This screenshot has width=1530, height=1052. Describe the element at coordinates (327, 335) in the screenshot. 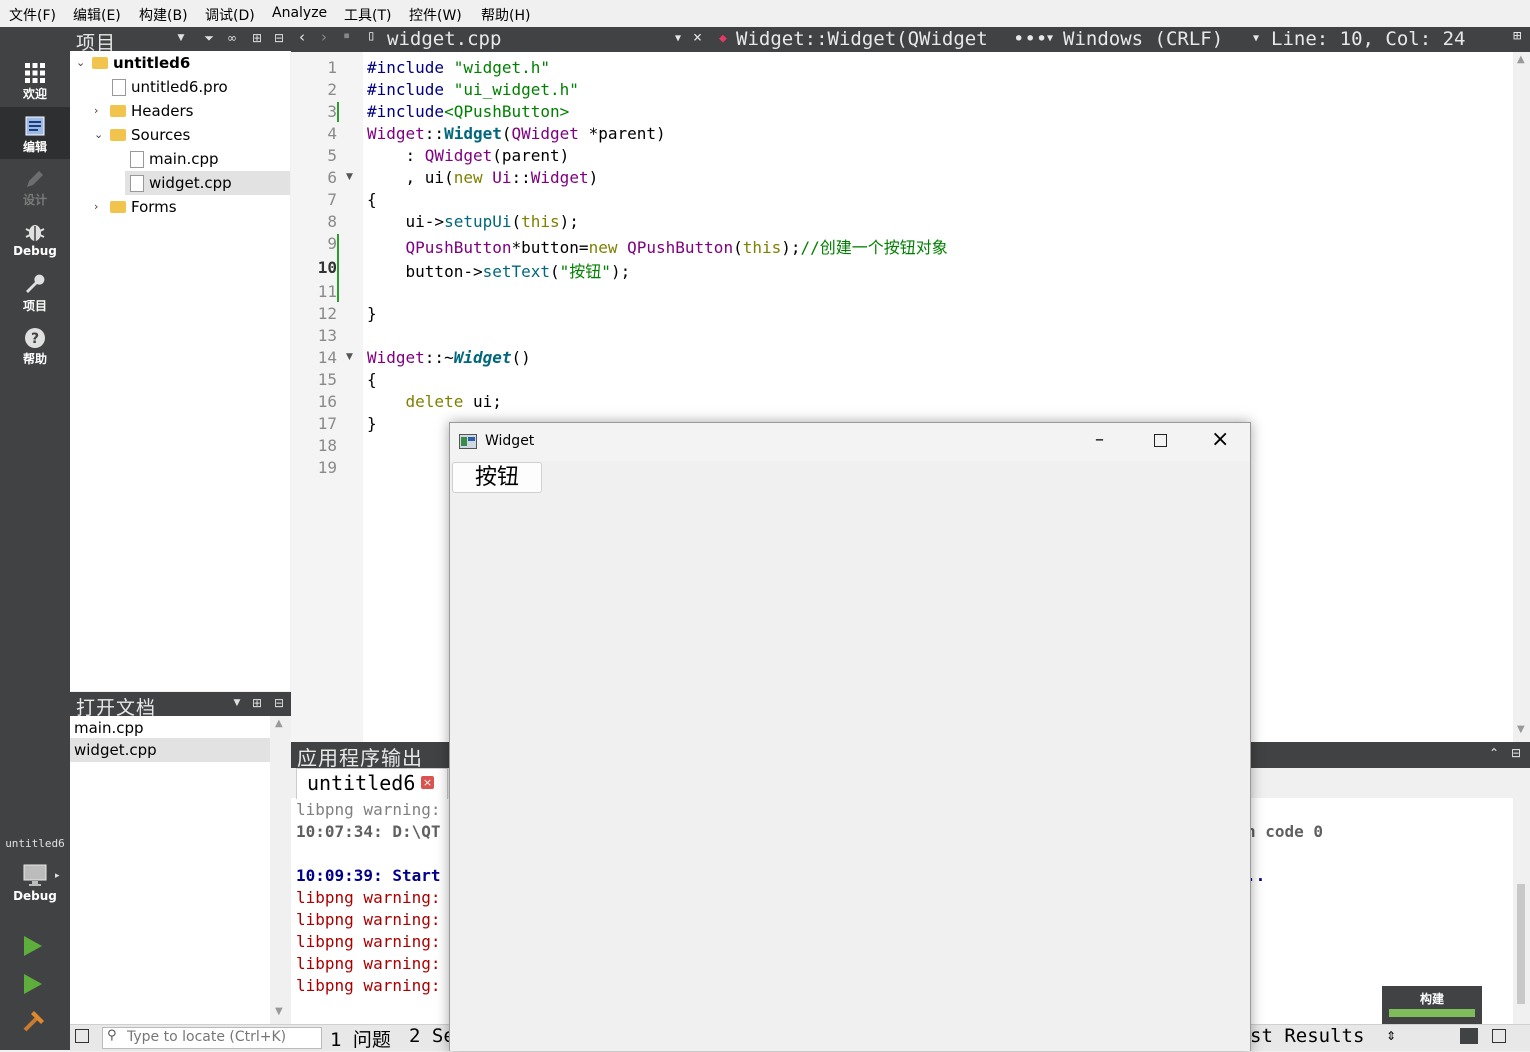

I see `line-number: 13` at that location.